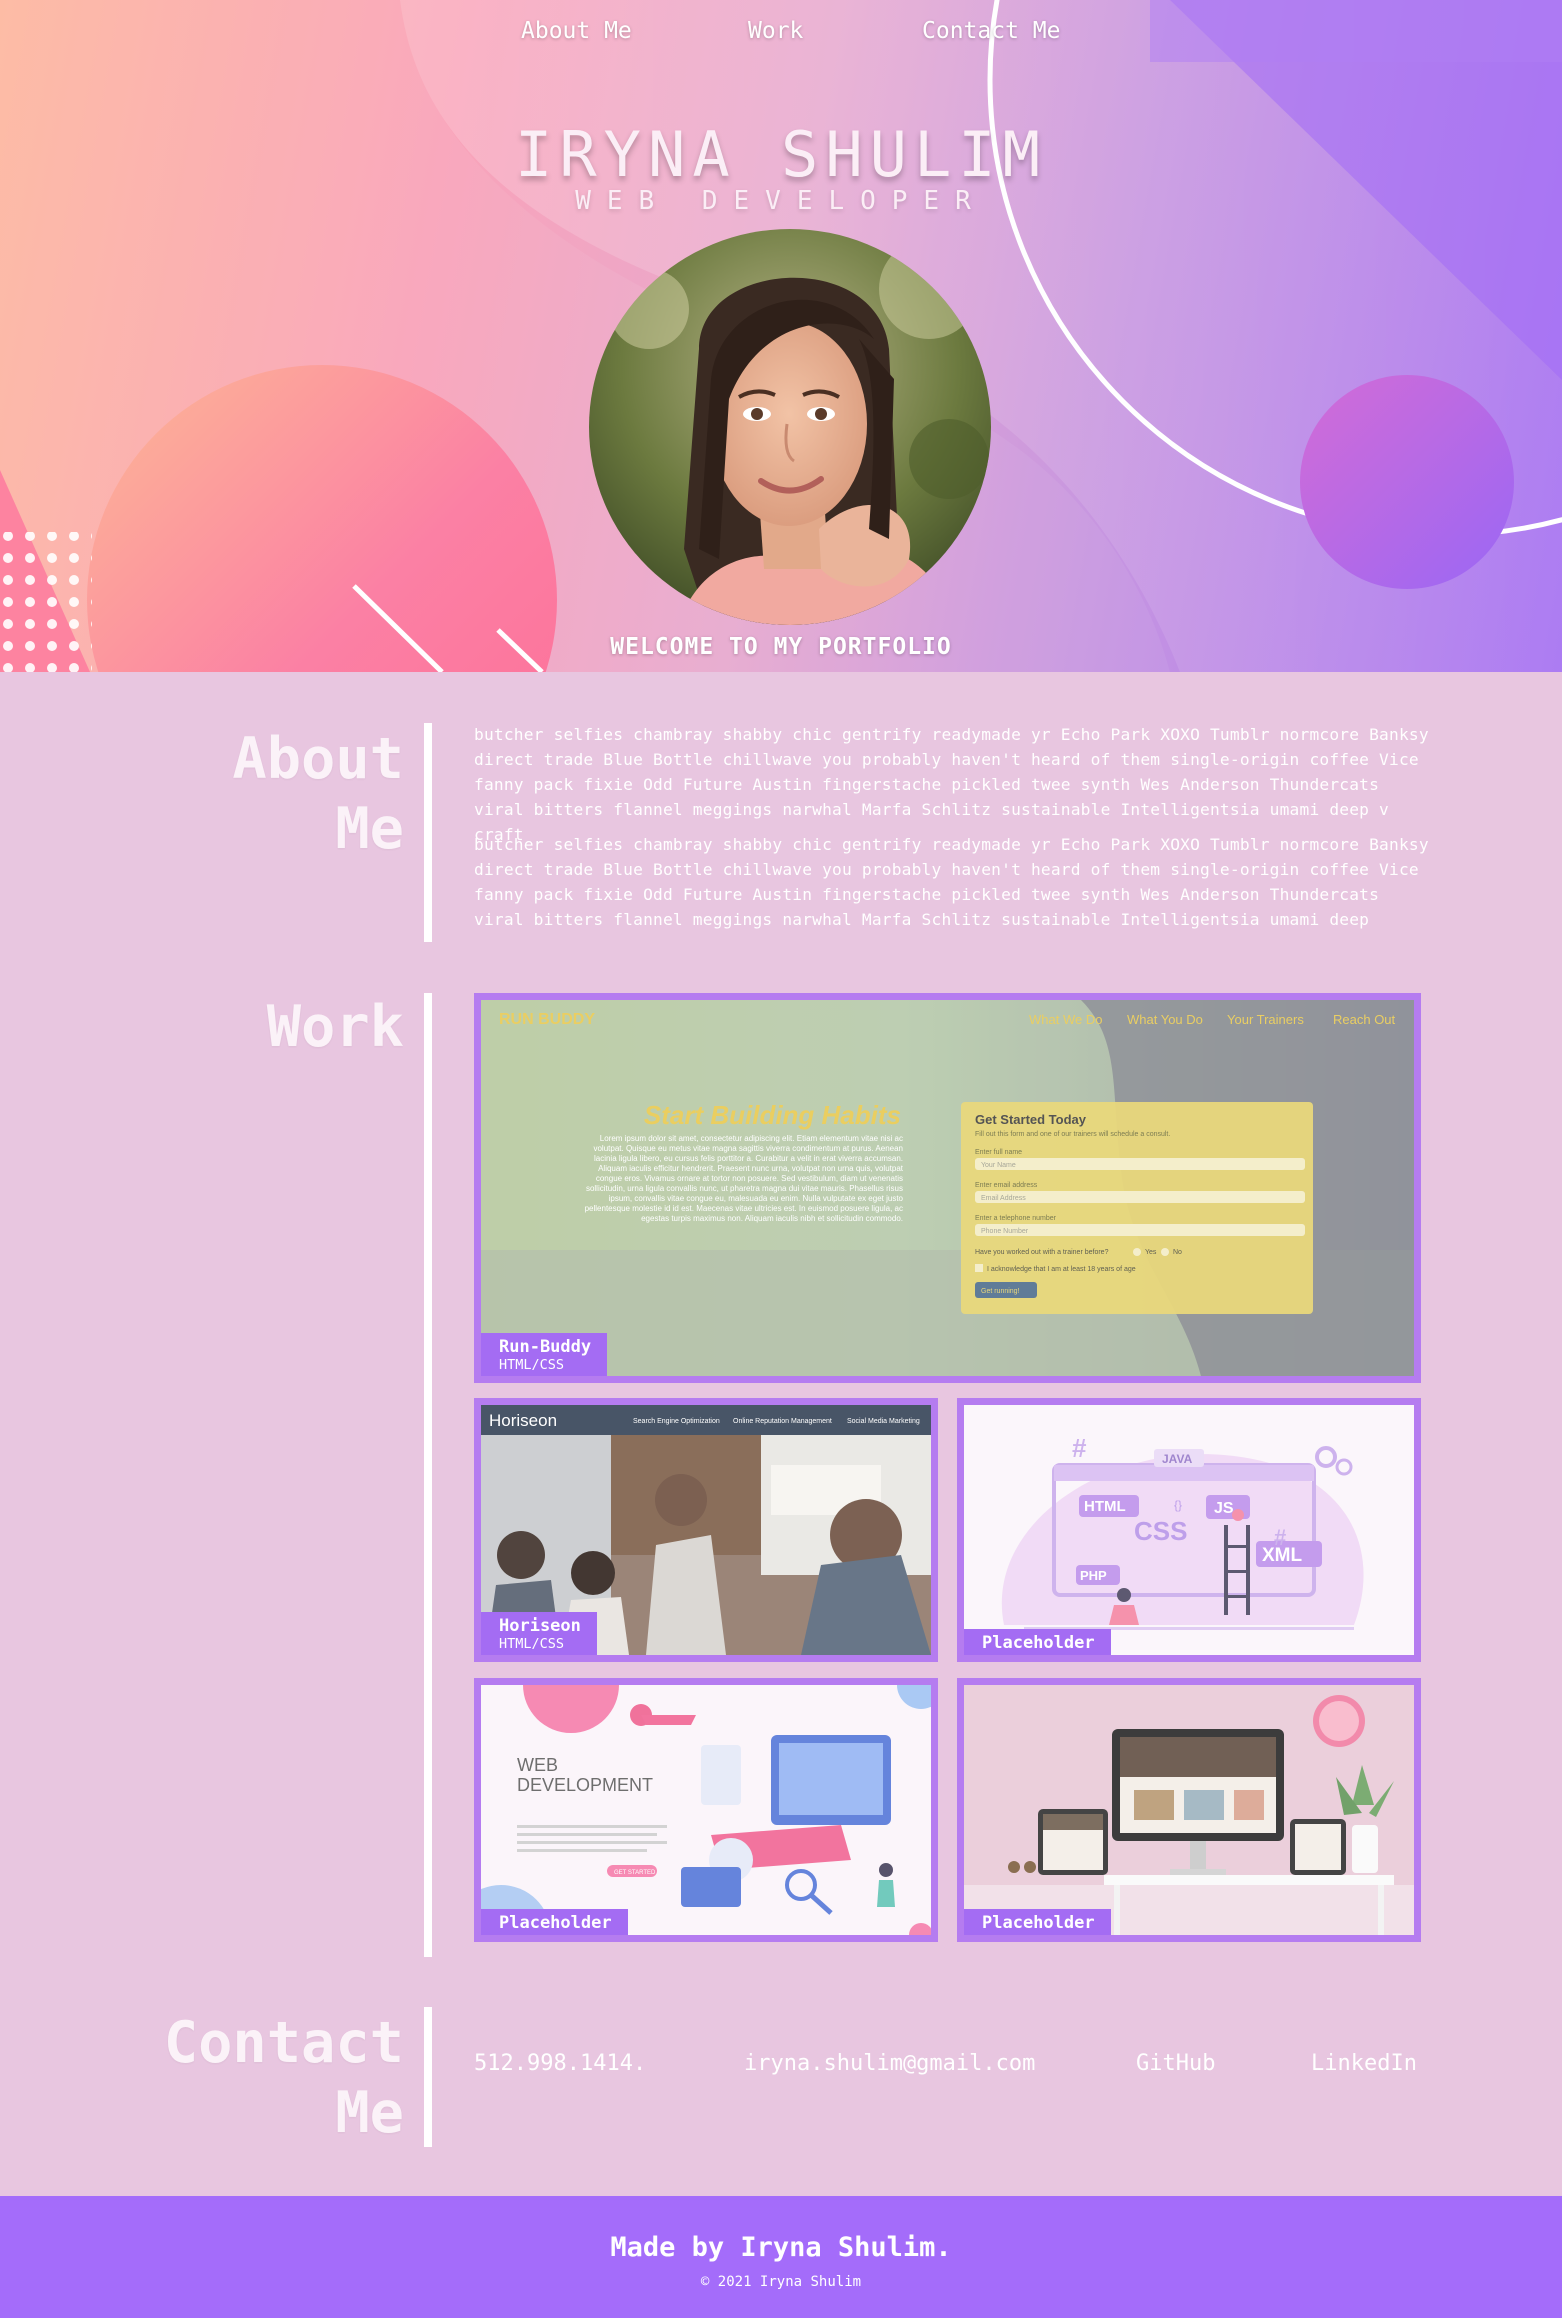  I want to click on code-illustration: HTML CSS JS {} JAVA XML PHP # #, so click(1189, 1530).